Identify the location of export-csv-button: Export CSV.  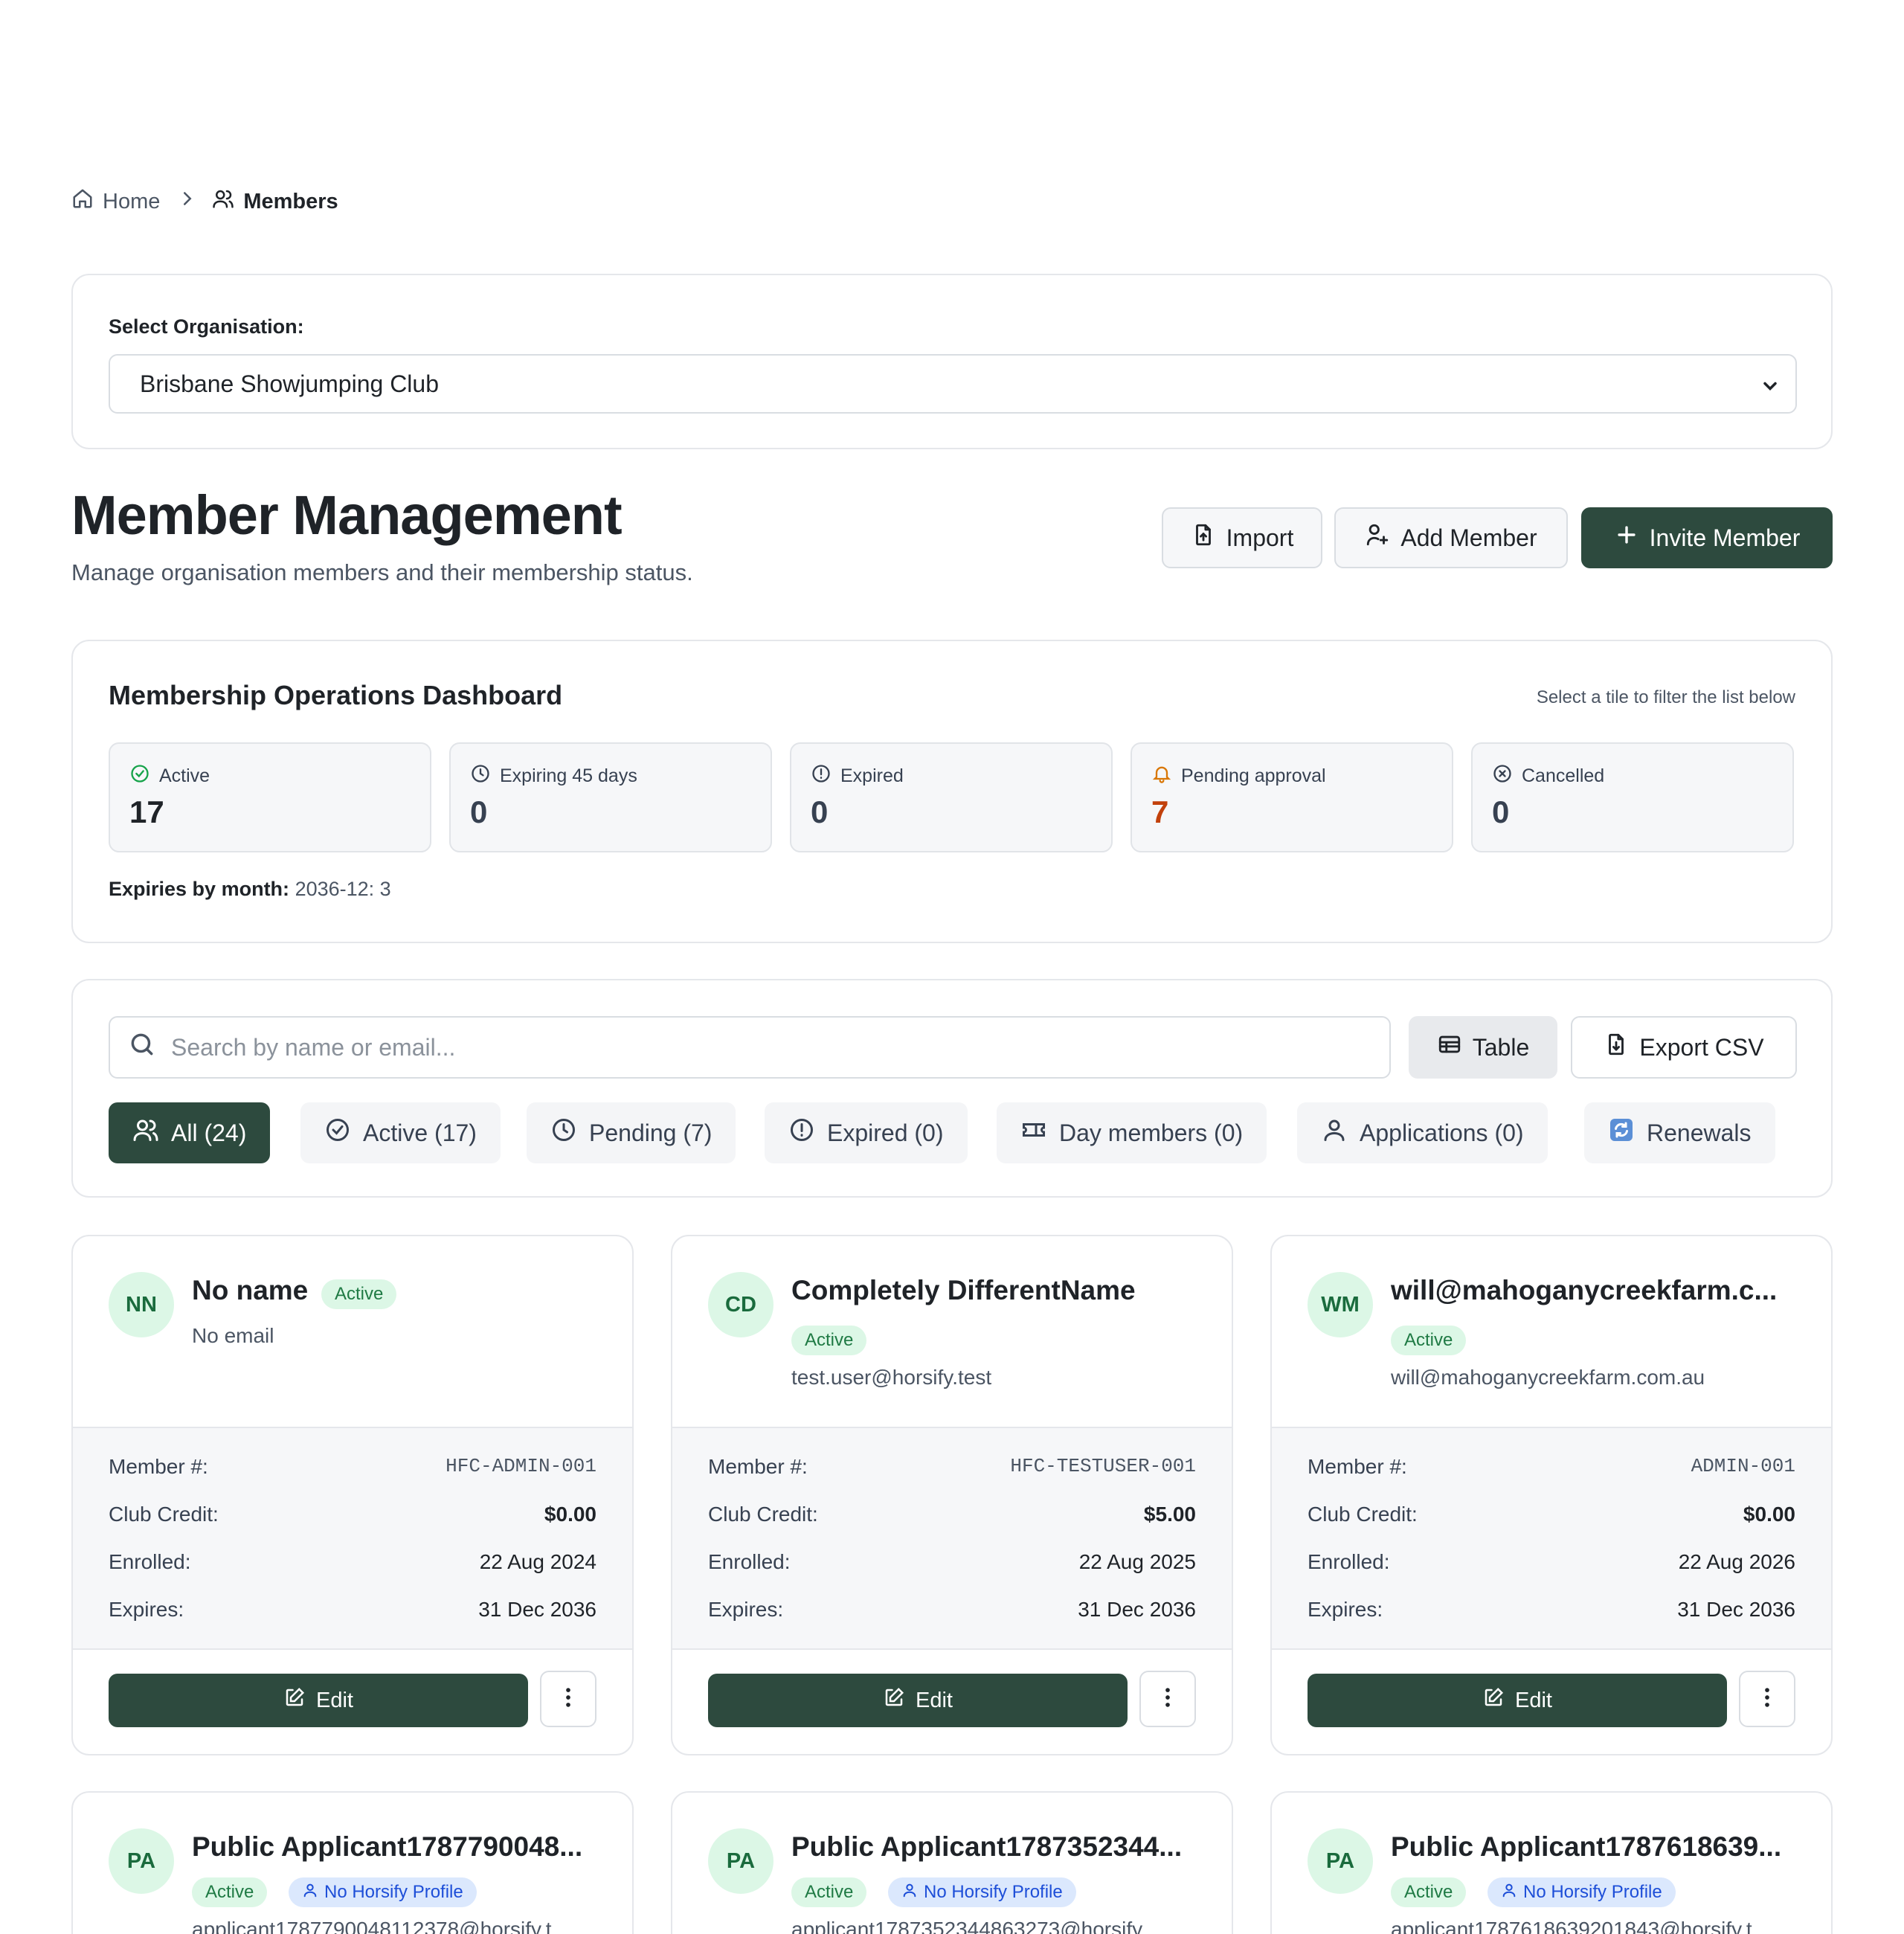
(1684, 1047).